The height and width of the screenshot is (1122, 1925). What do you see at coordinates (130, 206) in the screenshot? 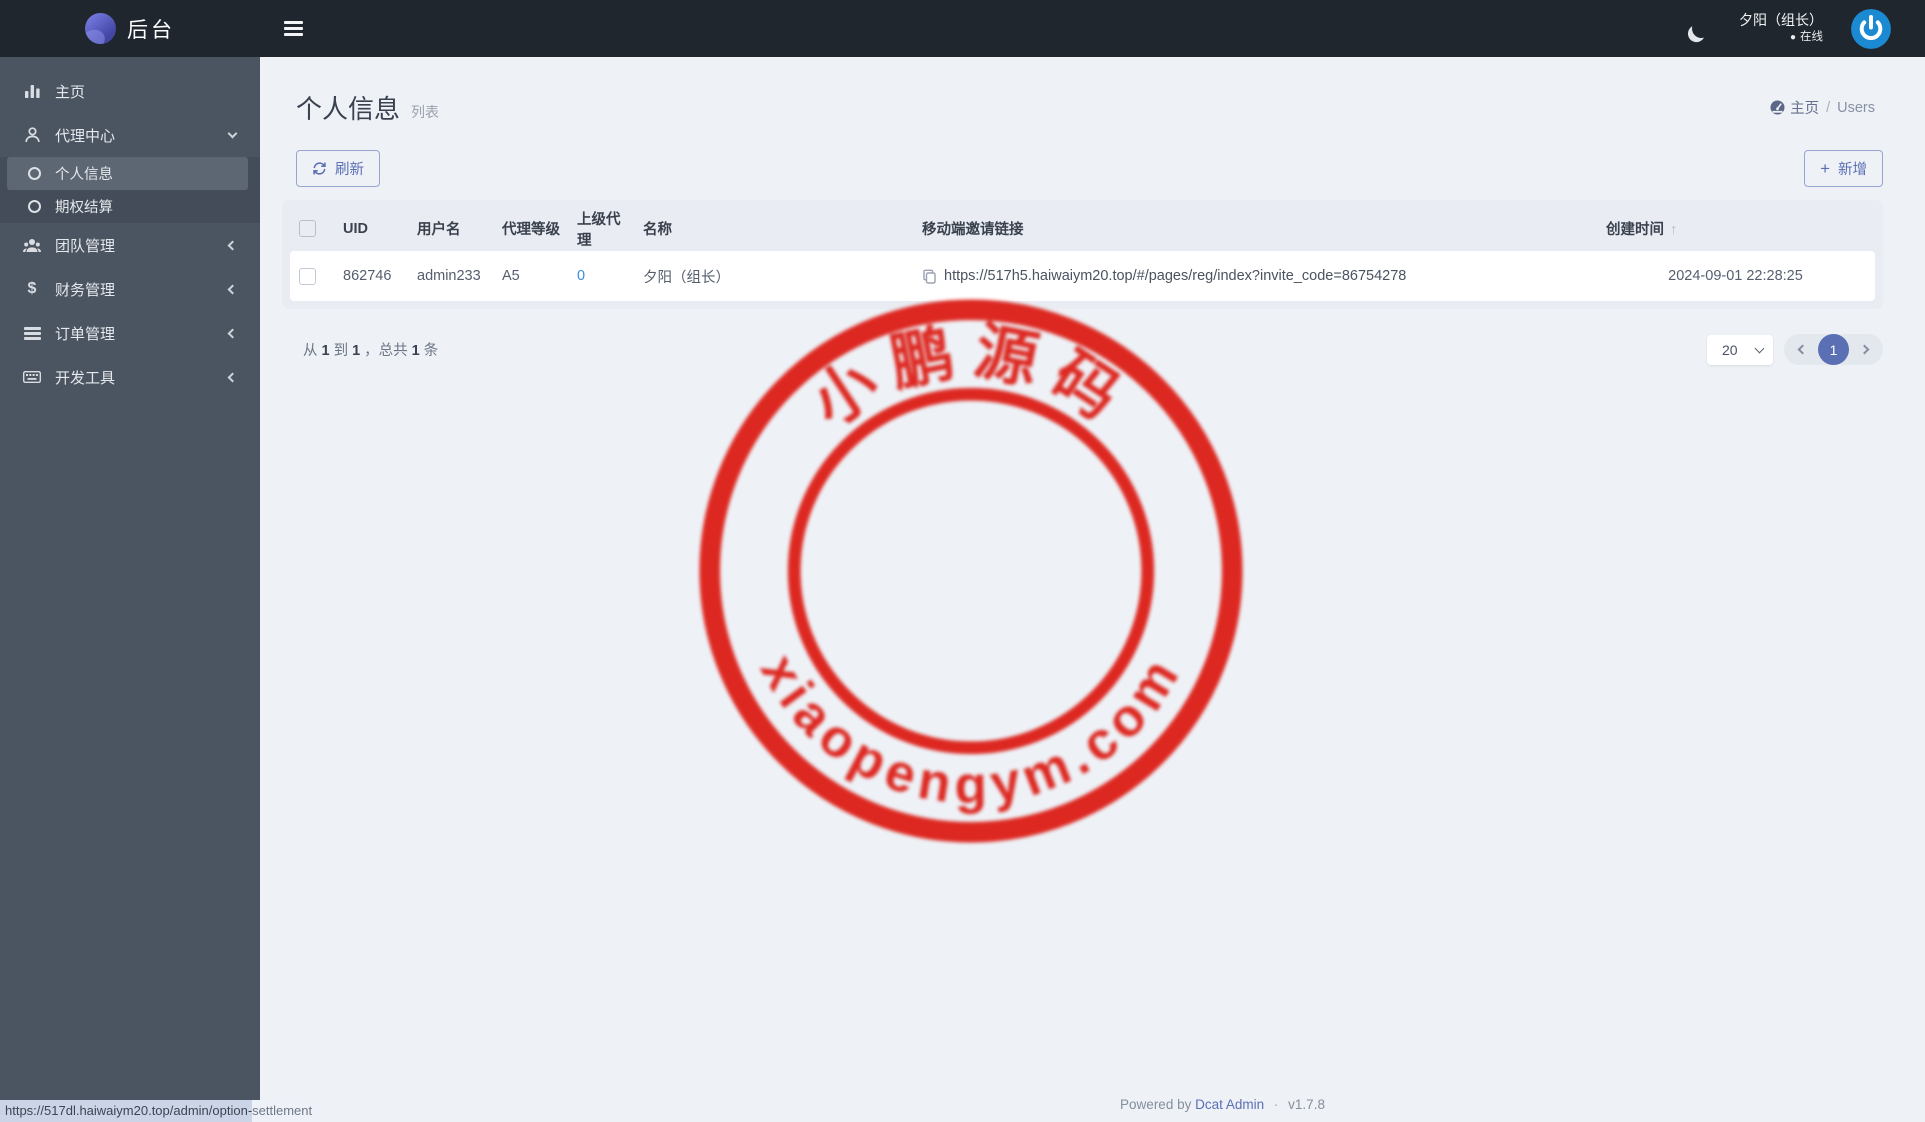
I see `sidebar-item-option-settlement: 期权结算` at bounding box center [130, 206].